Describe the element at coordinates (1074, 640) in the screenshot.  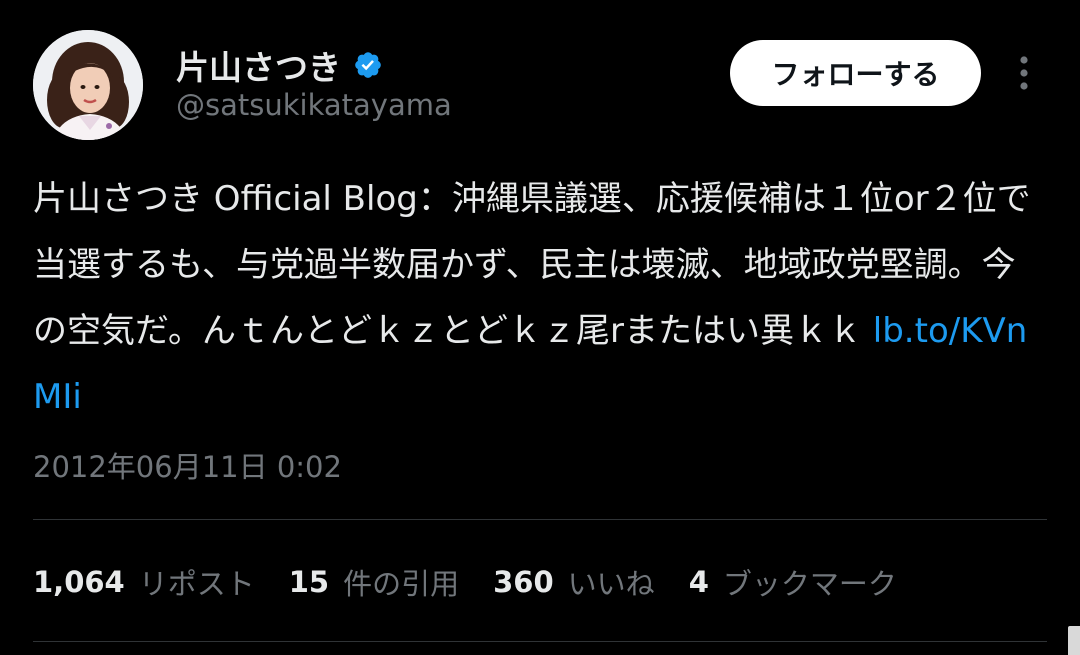
I see `scrollbar-thumb` at that location.